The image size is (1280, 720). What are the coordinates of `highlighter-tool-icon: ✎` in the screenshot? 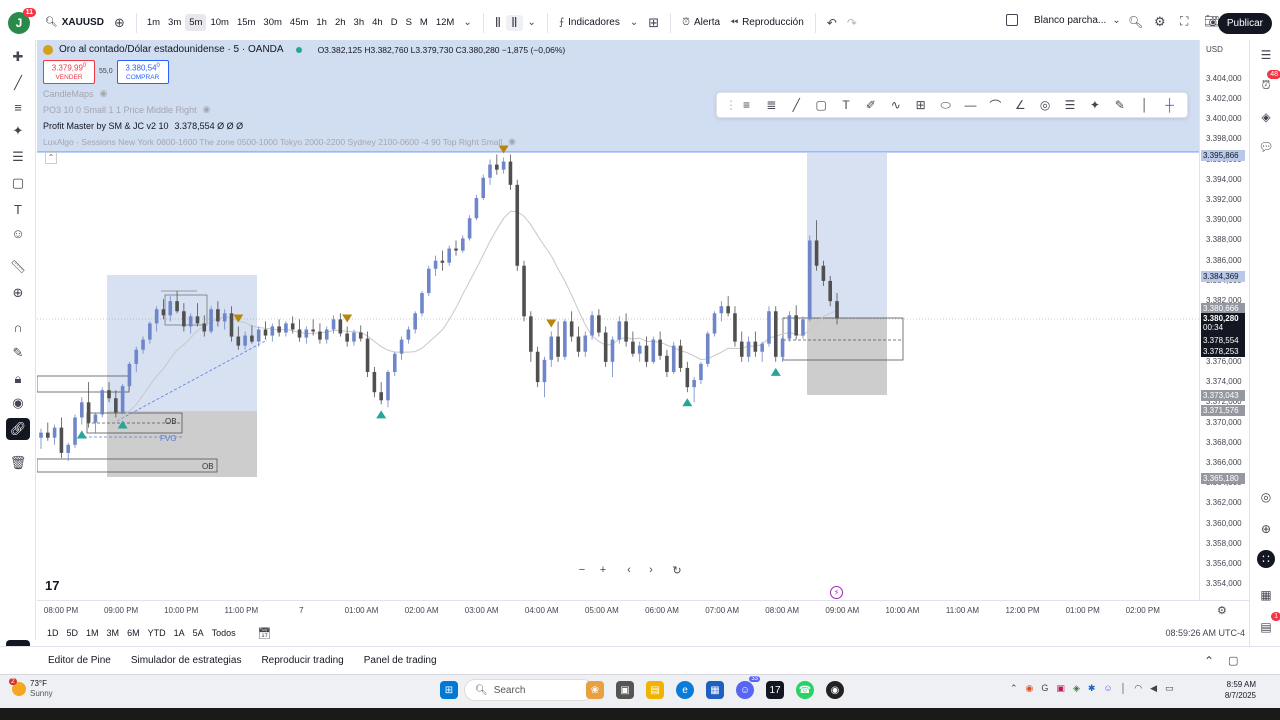 It's located at (1119, 105).